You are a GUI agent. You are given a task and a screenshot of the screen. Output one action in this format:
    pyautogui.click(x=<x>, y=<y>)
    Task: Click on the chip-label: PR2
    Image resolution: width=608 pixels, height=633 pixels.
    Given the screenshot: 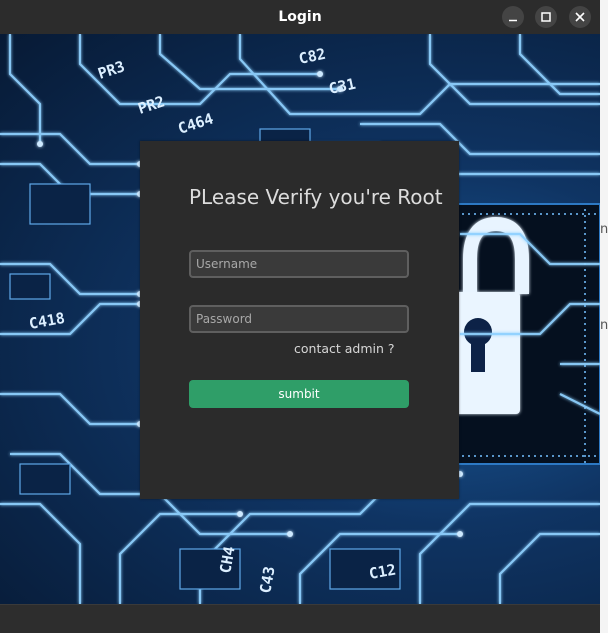 What is the action you would take?
    pyautogui.click(x=151, y=104)
    